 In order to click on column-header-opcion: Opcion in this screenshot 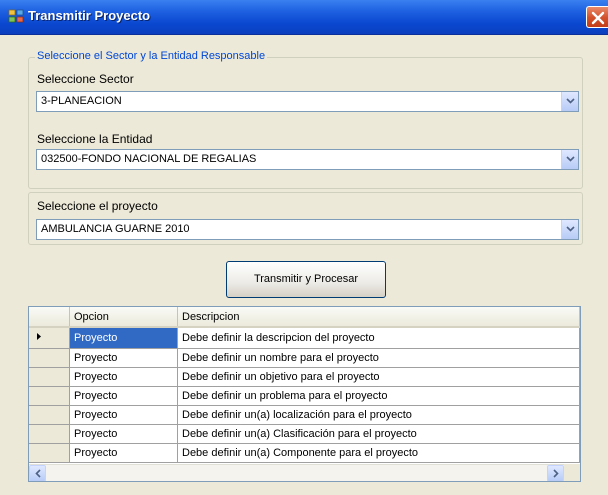, I will do `click(123, 317)`.